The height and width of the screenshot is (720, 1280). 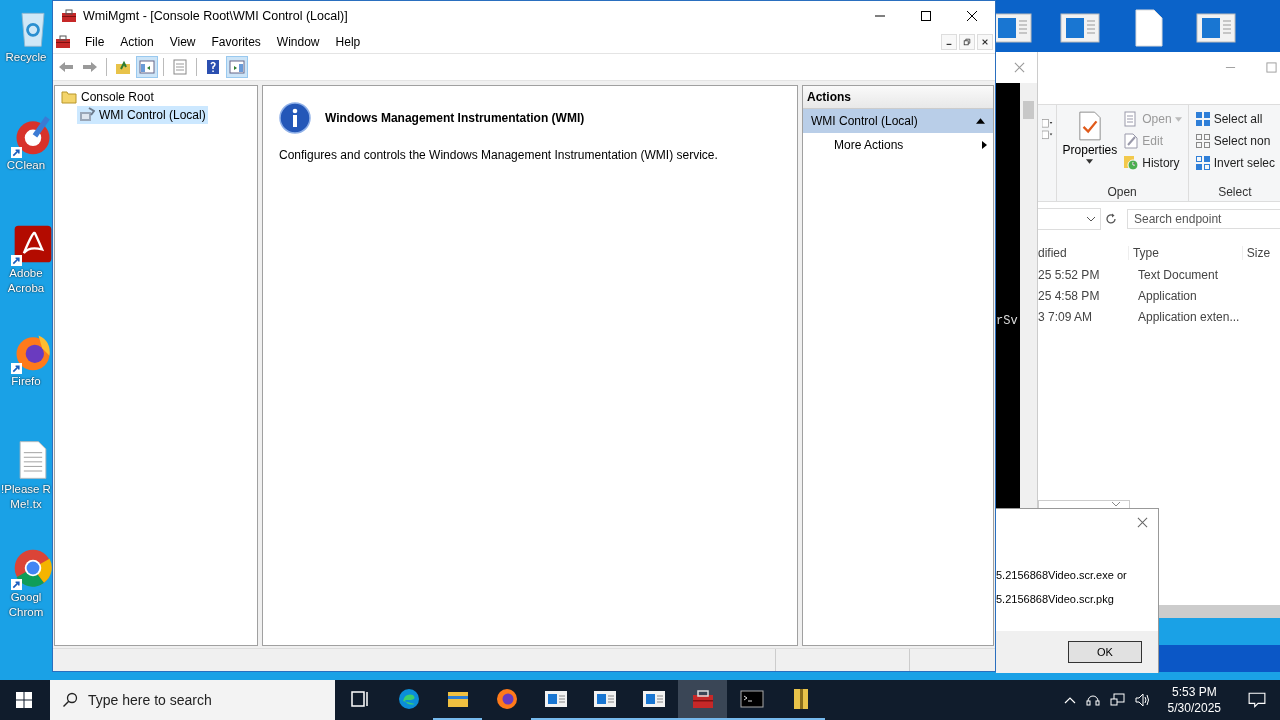 I want to click on action-item: More Actions, so click(x=898, y=145).